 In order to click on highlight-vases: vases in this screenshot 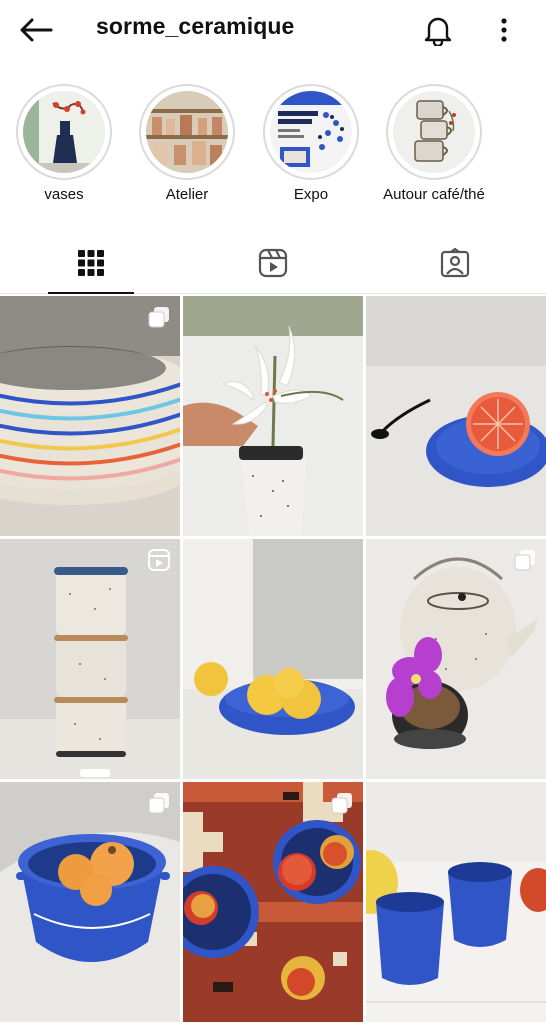, I will do `click(64, 143)`.